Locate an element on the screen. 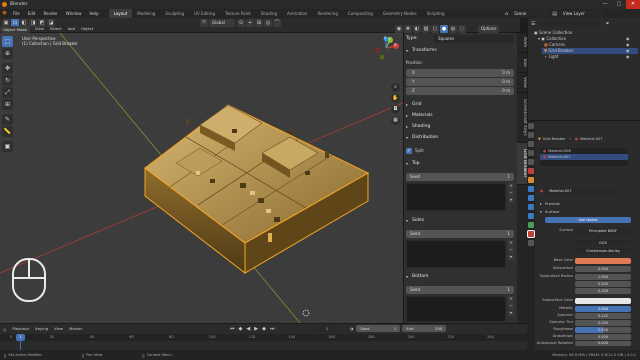  type-dropdown: Squares is located at coordinates (474, 38).